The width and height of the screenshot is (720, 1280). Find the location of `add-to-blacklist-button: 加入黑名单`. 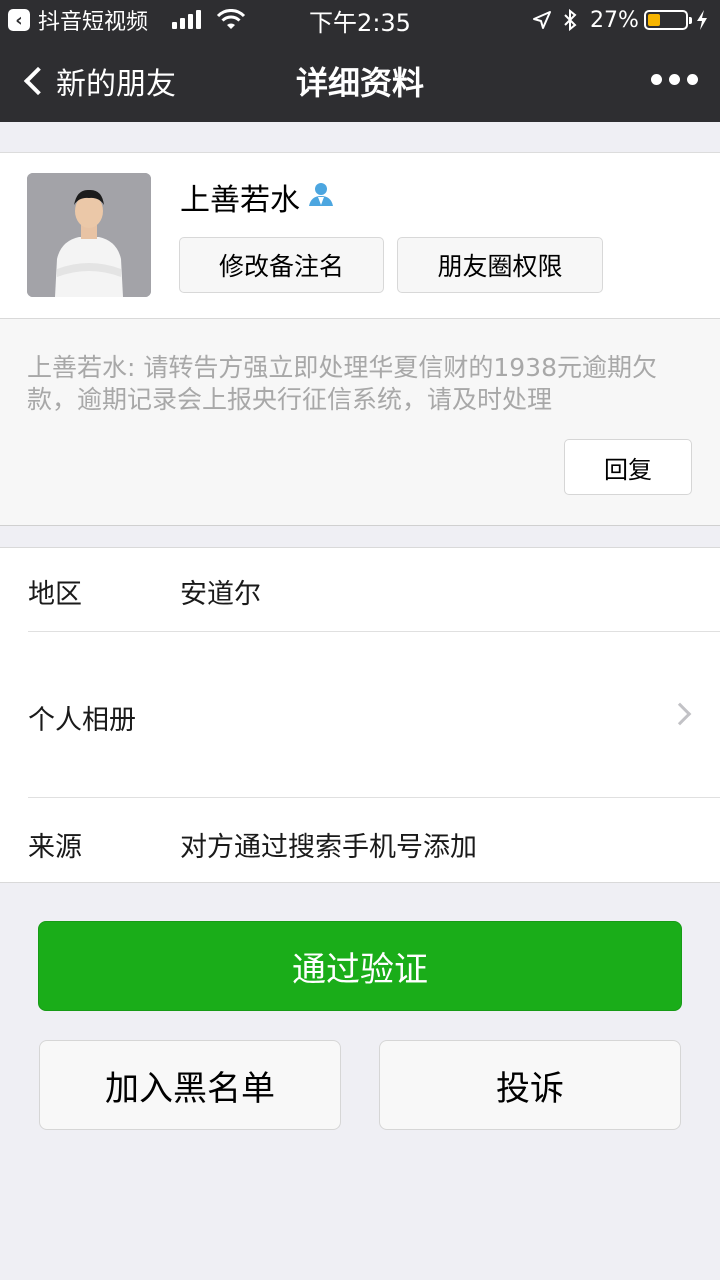

add-to-blacklist-button: 加入黑名单 is located at coordinates (190, 1085).